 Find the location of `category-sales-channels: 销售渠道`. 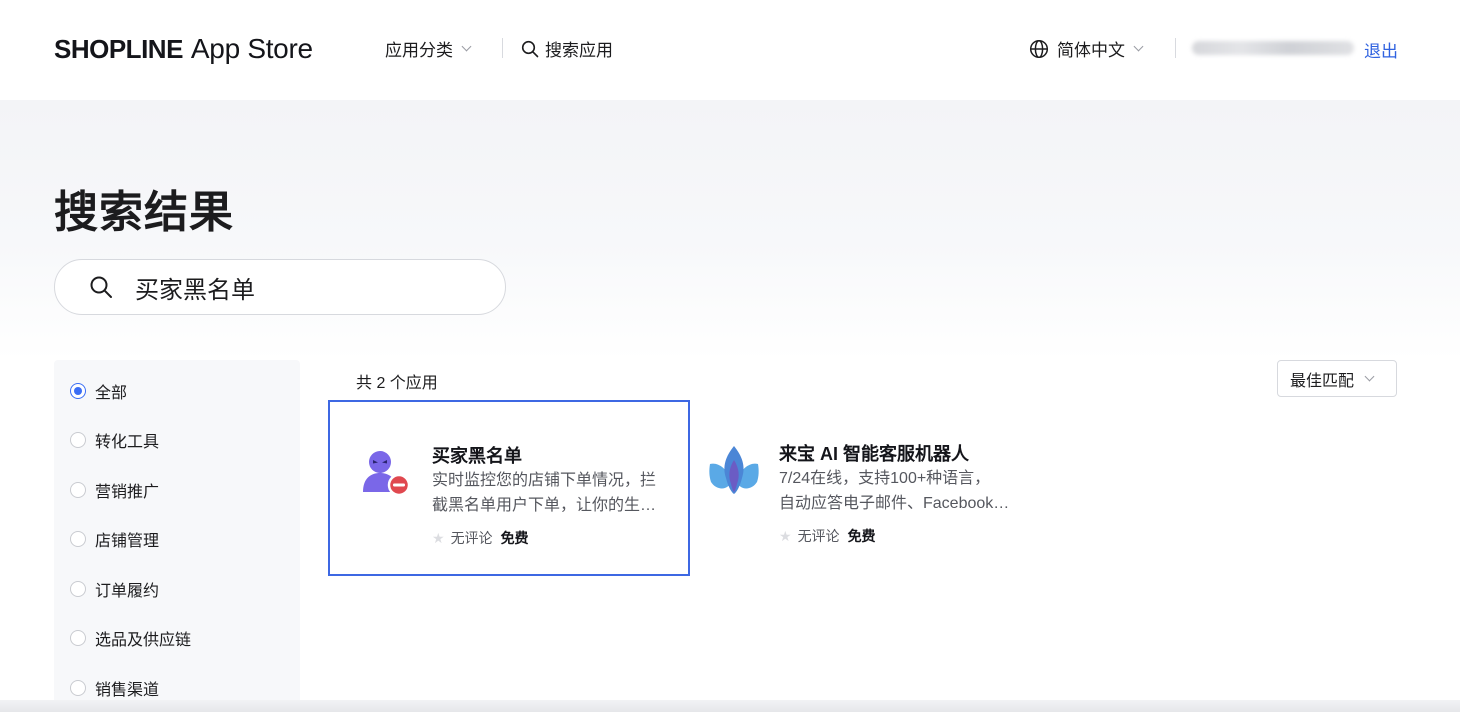

category-sales-channels: 销售渠道 is located at coordinates (114, 688).